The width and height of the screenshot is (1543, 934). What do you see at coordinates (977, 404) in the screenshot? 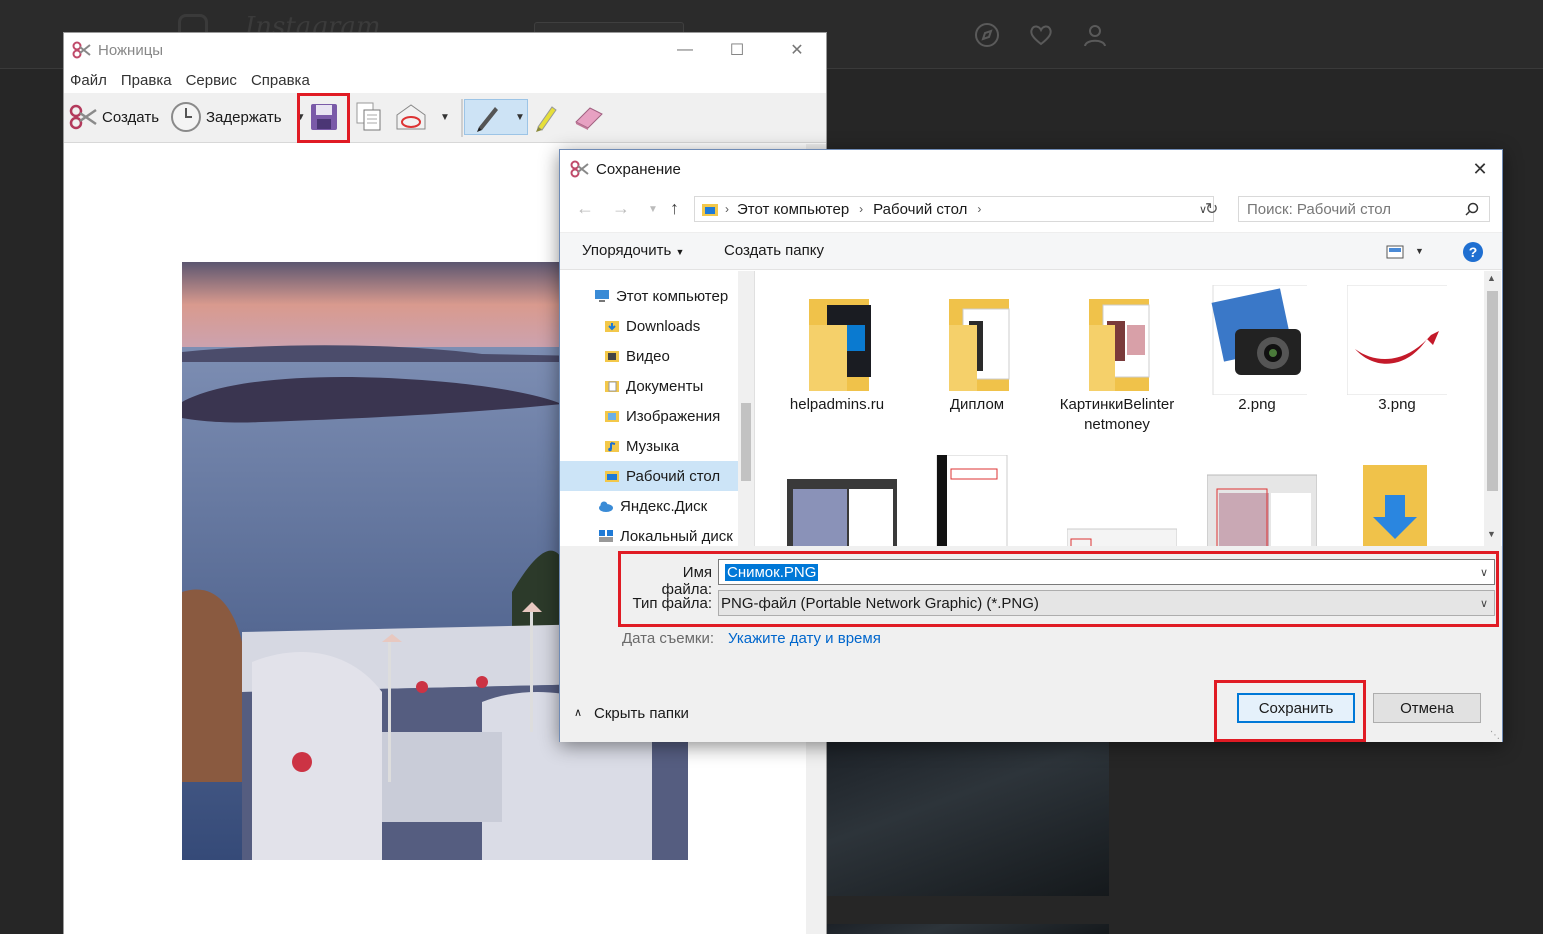
I see `file-name: Диплом` at bounding box center [977, 404].